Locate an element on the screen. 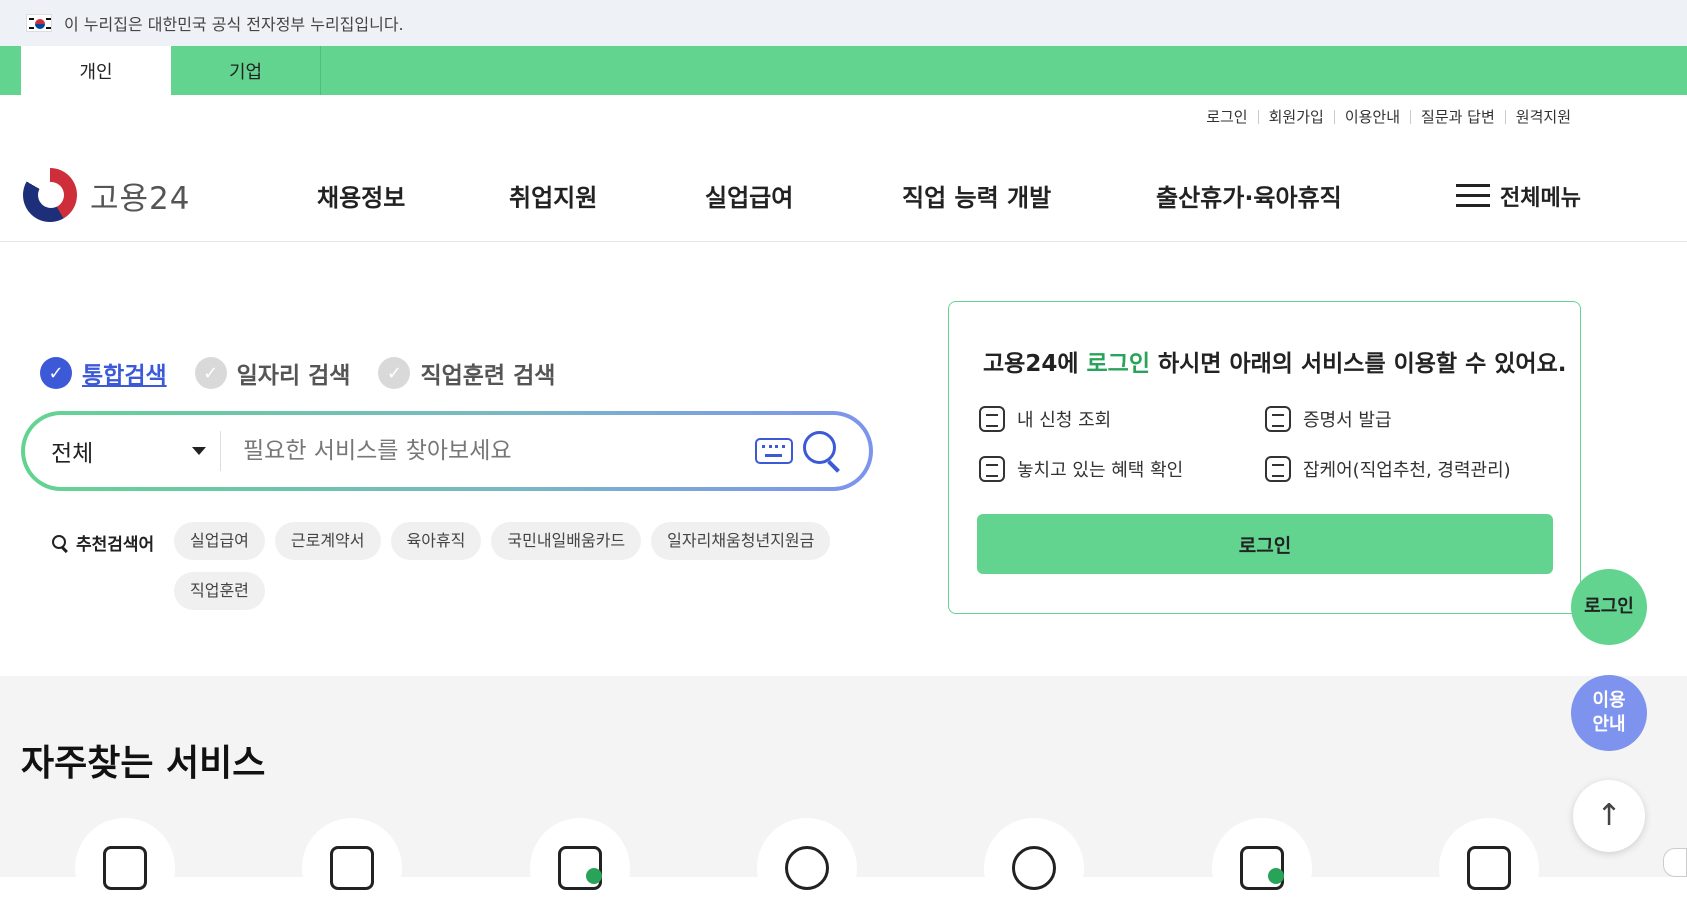  tab-business: 기업 is located at coordinates (246, 70).